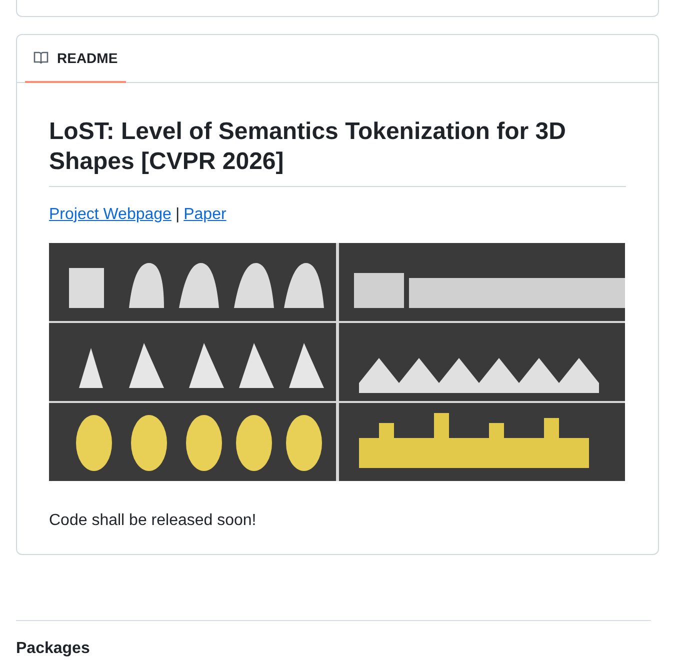  I want to click on section-heading: Packages, so click(53, 649).